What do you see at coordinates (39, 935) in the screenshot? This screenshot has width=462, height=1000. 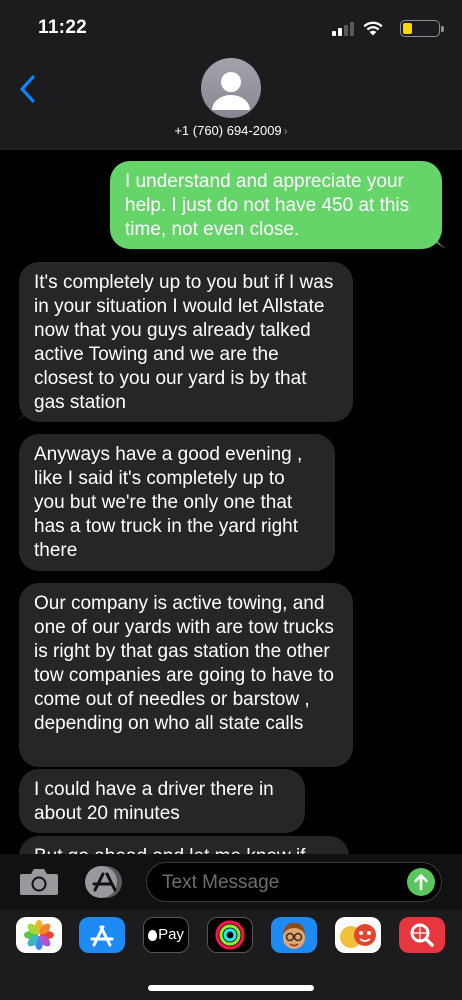 I see `photos-icon` at bounding box center [39, 935].